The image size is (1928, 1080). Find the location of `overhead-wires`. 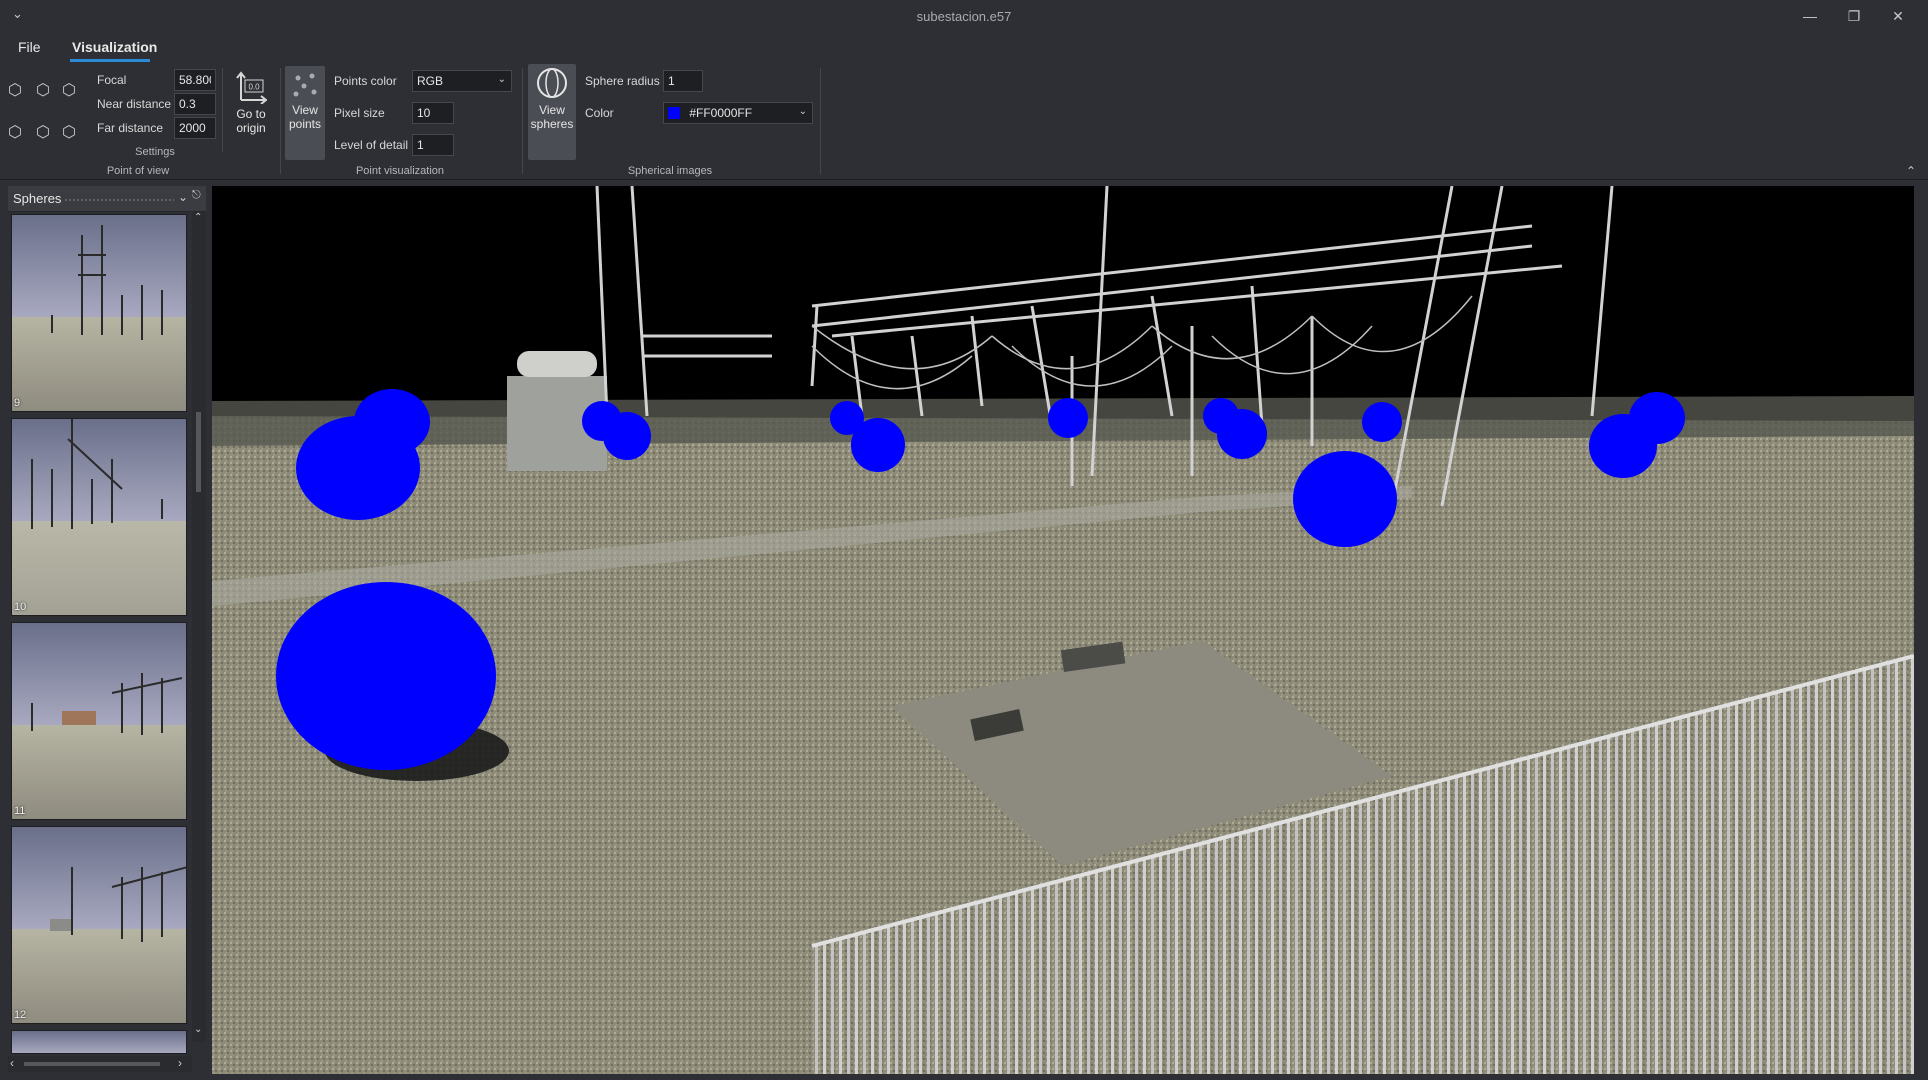

overhead-wires is located at coordinates (1142, 342).